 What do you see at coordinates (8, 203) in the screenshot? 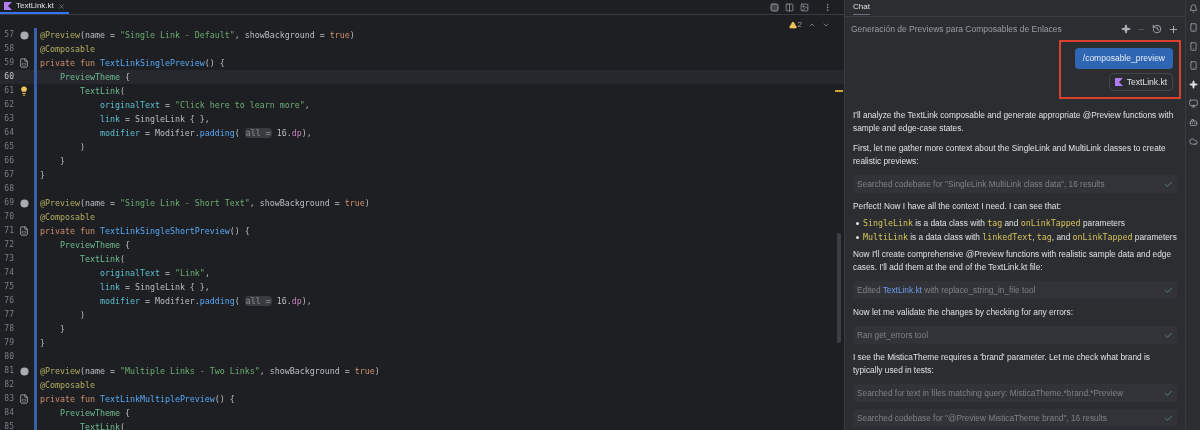
I see `line-number: 69` at bounding box center [8, 203].